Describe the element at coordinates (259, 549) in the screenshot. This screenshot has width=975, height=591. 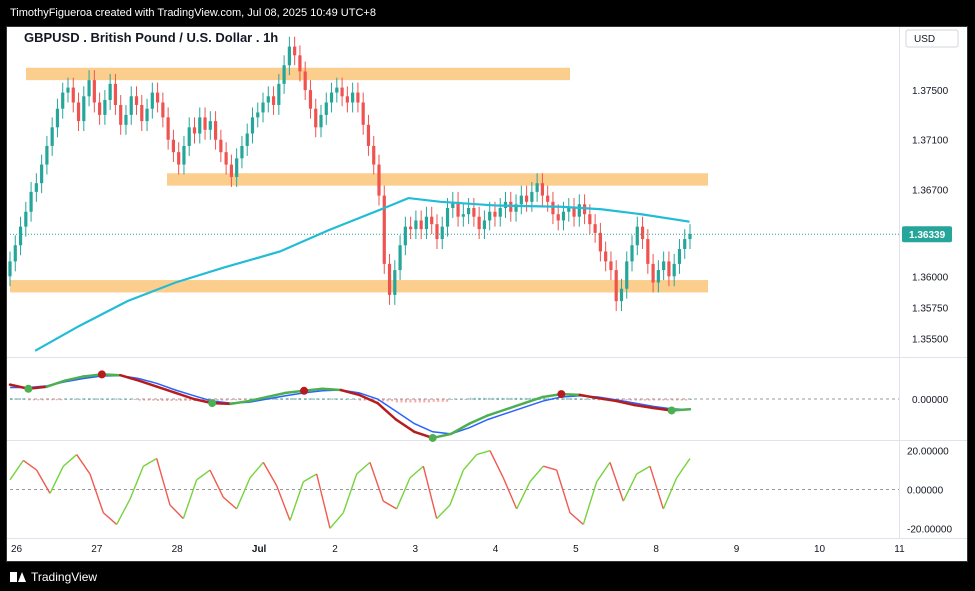
I see `time-tick-label: Jul` at that location.